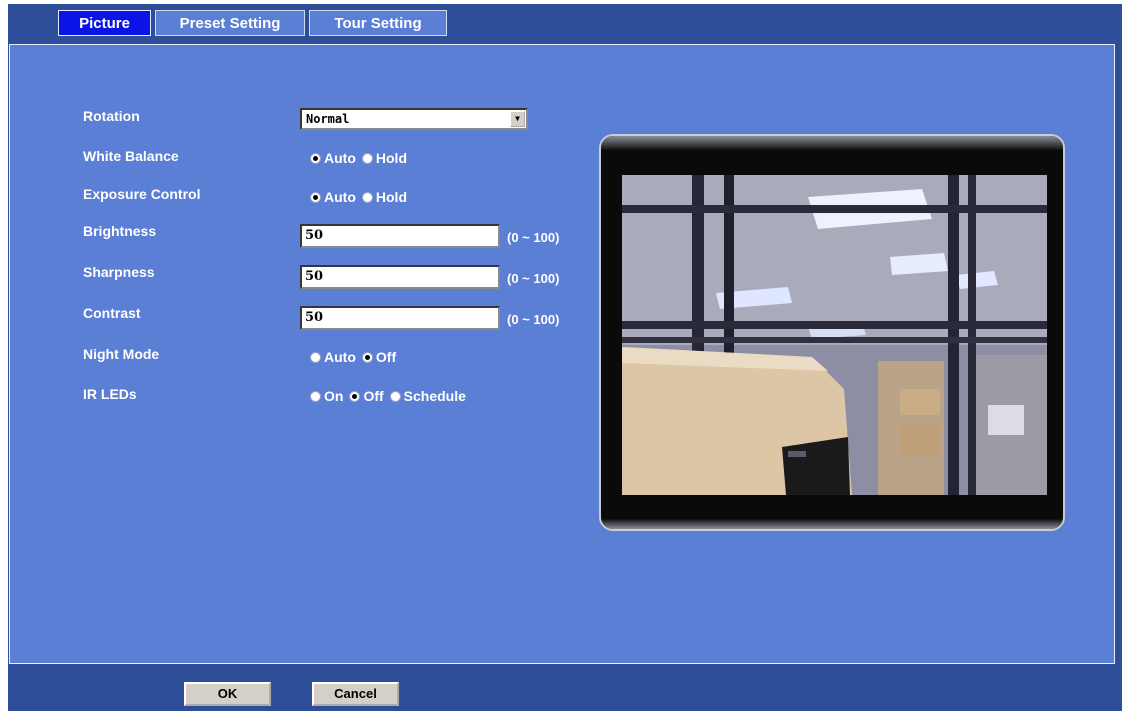 The height and width of the screenshot is (711, 1122). I want to click on ir-leds-schedule-radio: Schedule, so click(427, 396).